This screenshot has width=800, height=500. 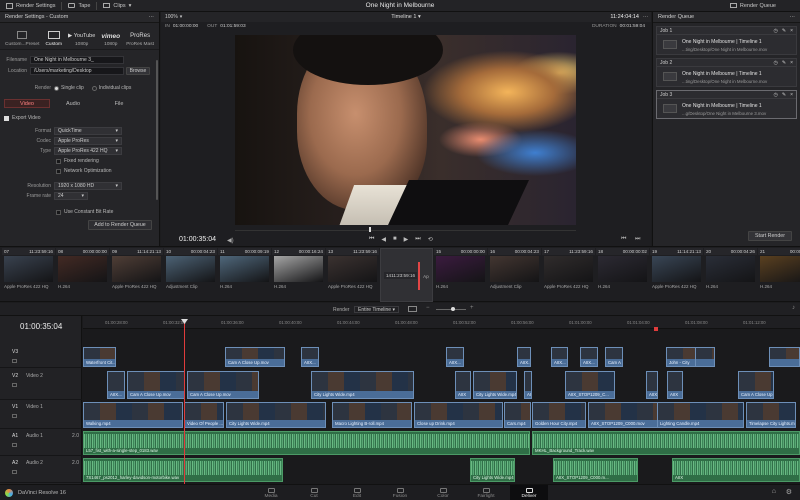 I want to click on page-cut: Cut, so click(x=314, y=492).